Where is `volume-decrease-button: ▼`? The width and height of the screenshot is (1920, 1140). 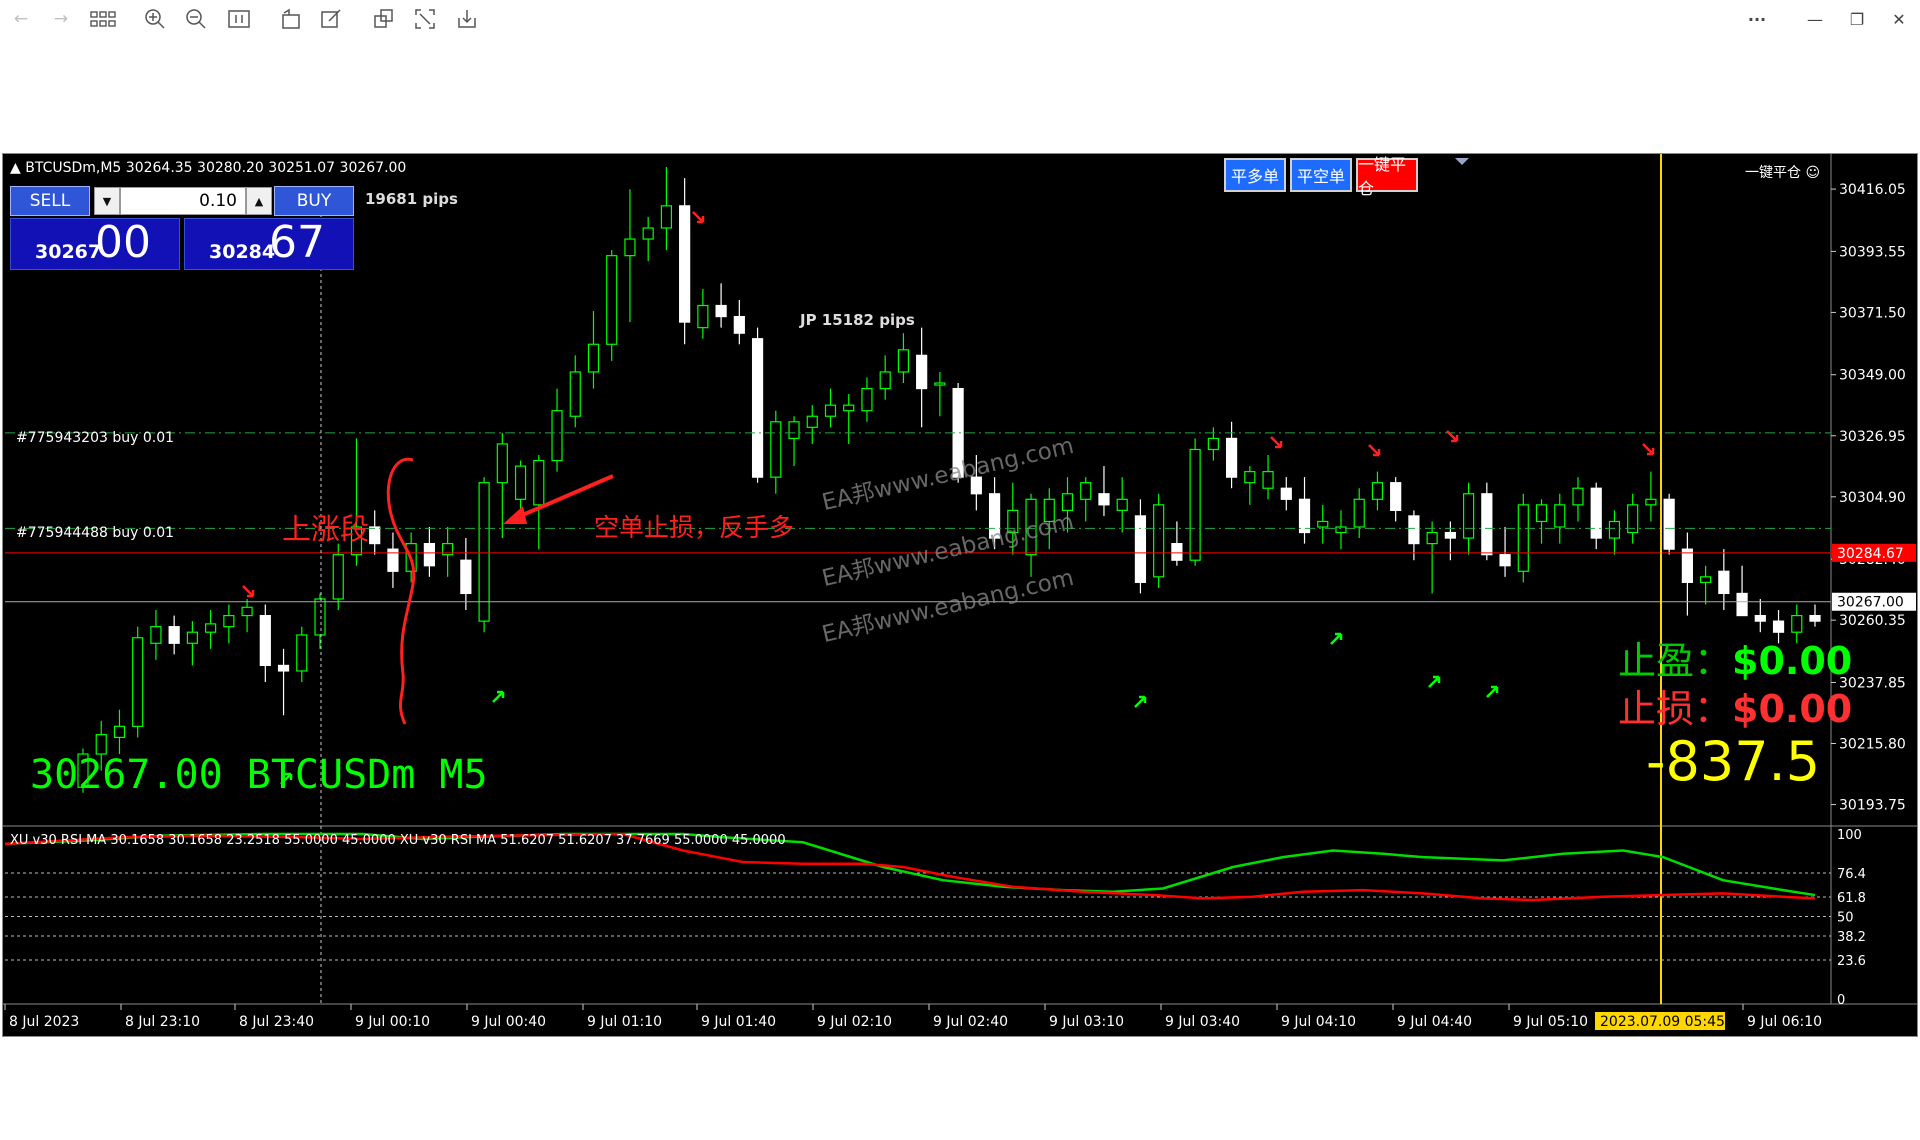
volume-decrease-button: ▼ is located at coordinates (107, 201).